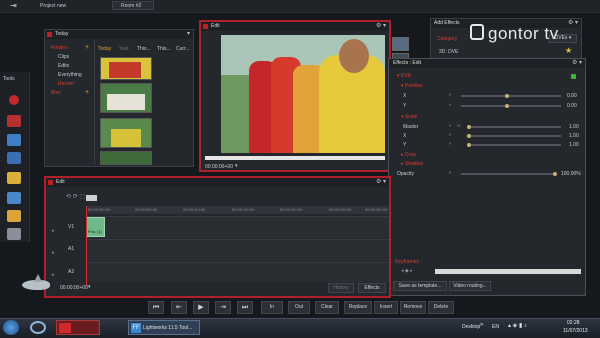 This screenshot has width=600, height=338. What do you see at coordinates (63, 66) in the screenshot?
I see `tree-edits: Edits` at bounding box center [63, 66].